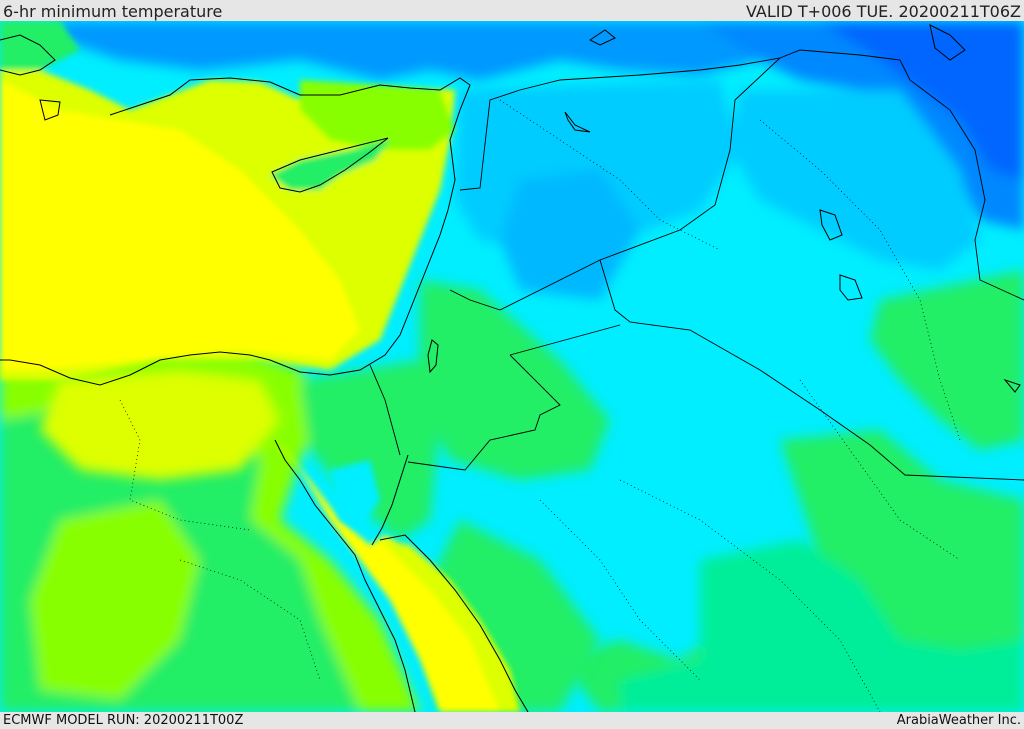 Image resolution: width=1024 pixels, height=729 pixels. I want to click on model-run-label: ECMWF MODEL RUN: 20200211T00Z, so click(123, 720).